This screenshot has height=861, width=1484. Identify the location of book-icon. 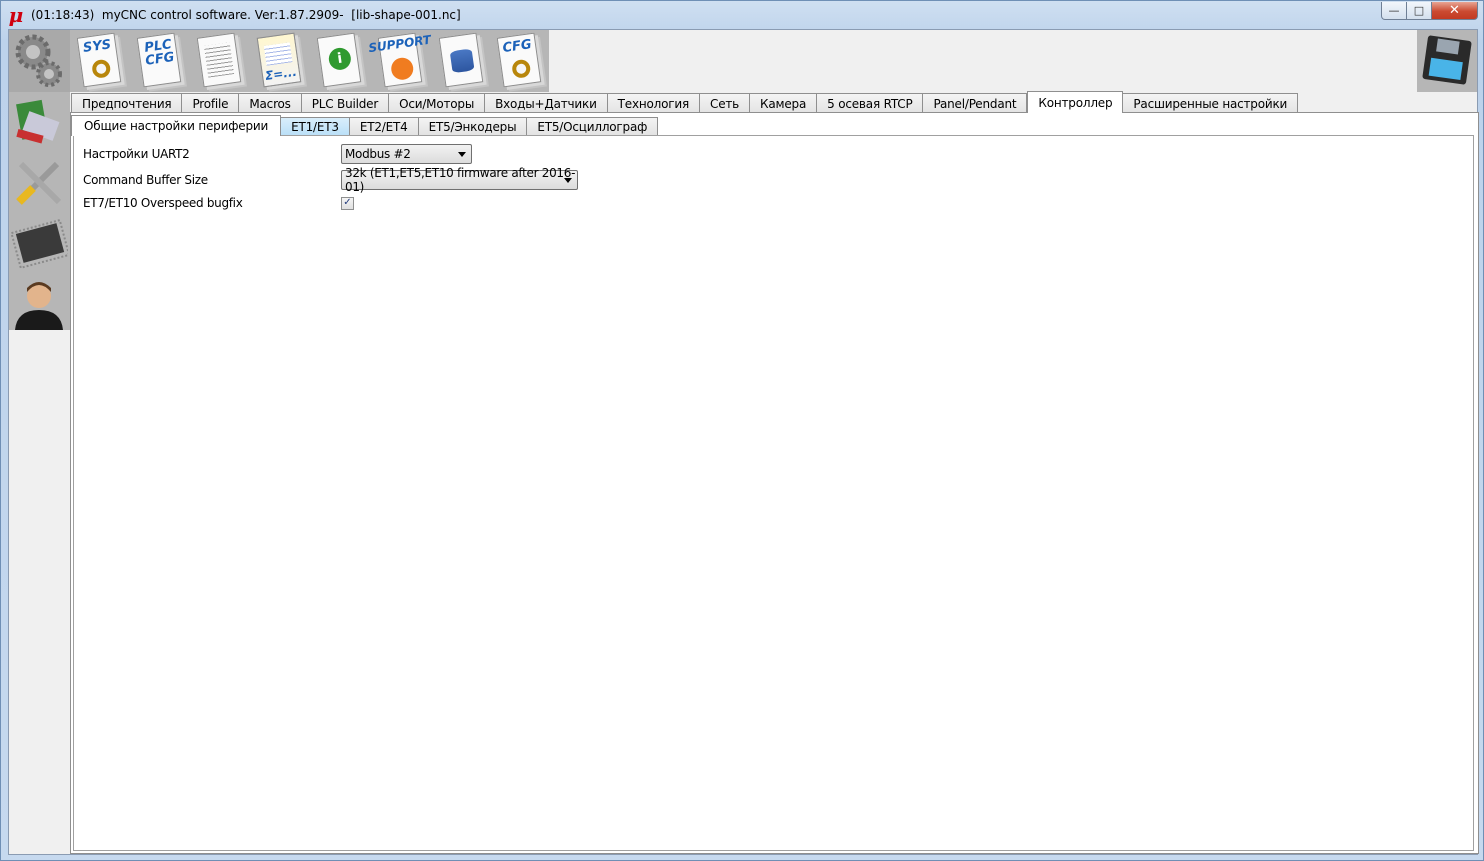
(39, 122).